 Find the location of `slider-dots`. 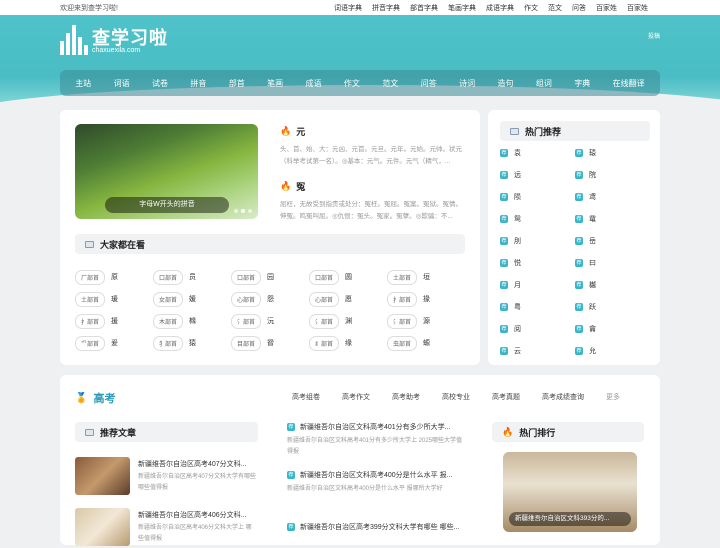

slider-dots is located at coordinates (243, 211).